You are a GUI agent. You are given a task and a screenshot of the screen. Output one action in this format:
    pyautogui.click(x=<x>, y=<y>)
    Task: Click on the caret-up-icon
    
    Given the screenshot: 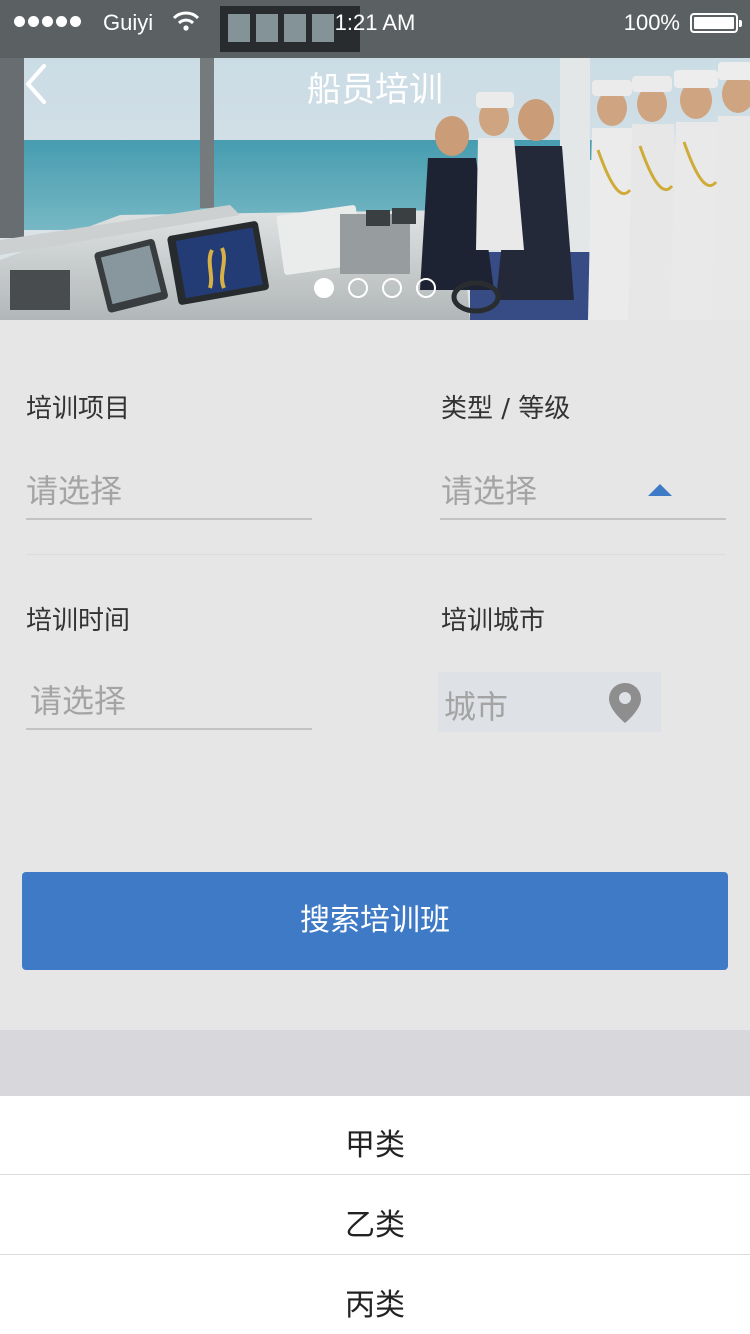 What is the action you would take?
    pyautogui.click(x=660, y=490)
    